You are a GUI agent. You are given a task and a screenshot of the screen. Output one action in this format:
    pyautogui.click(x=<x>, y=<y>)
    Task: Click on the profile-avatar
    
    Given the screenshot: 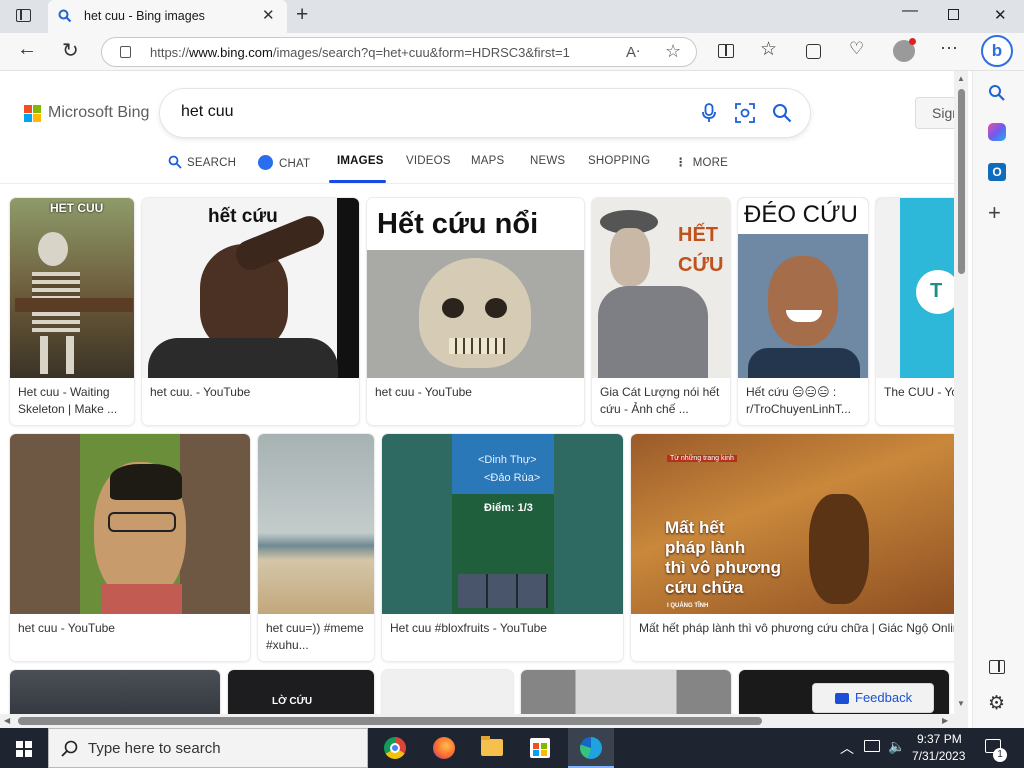 What is the action you would take?
    pyautogui.click(x=904, y=50)
    